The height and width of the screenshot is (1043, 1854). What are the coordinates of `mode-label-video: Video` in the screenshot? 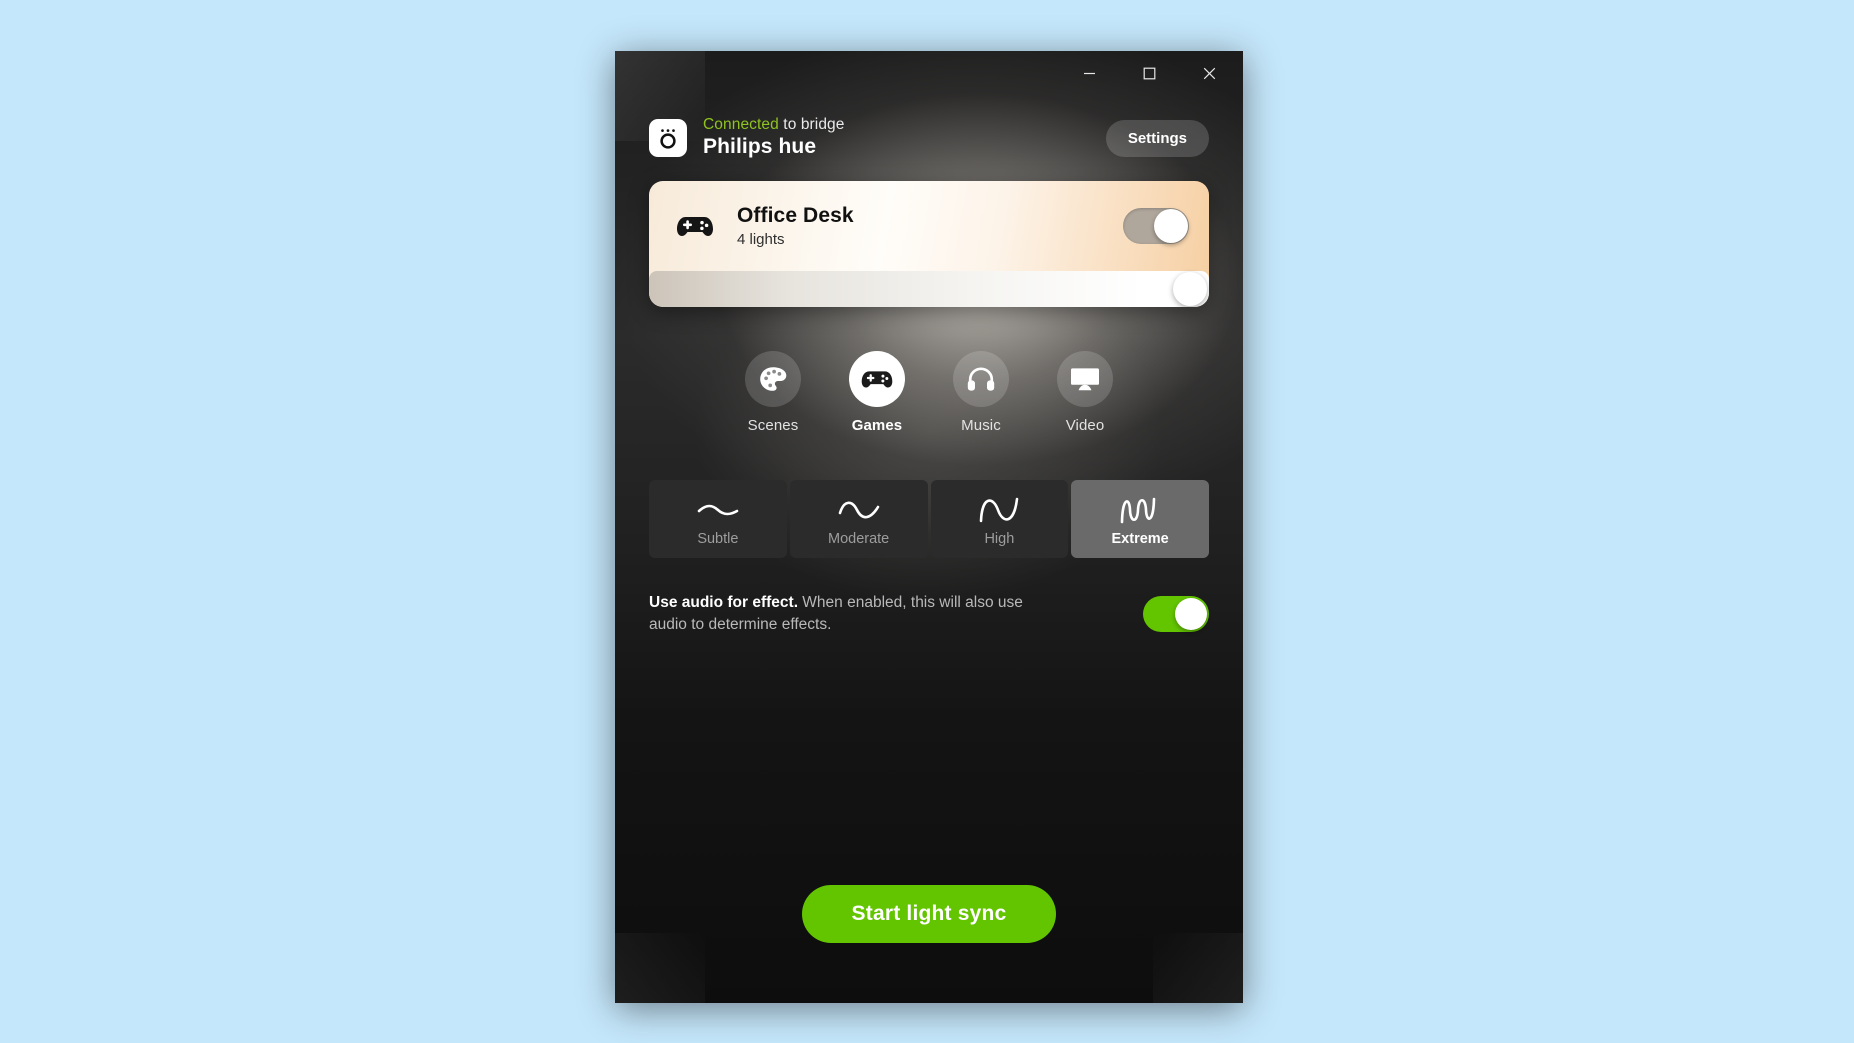 It's located at (1085, 425).